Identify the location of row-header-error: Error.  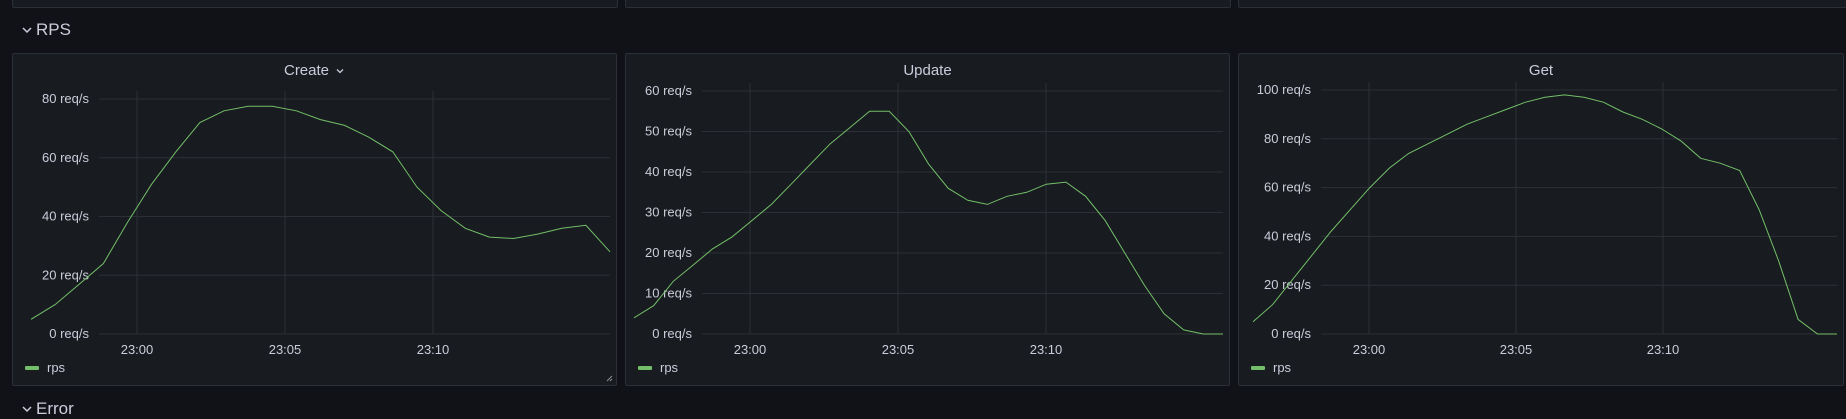
(47, 409).